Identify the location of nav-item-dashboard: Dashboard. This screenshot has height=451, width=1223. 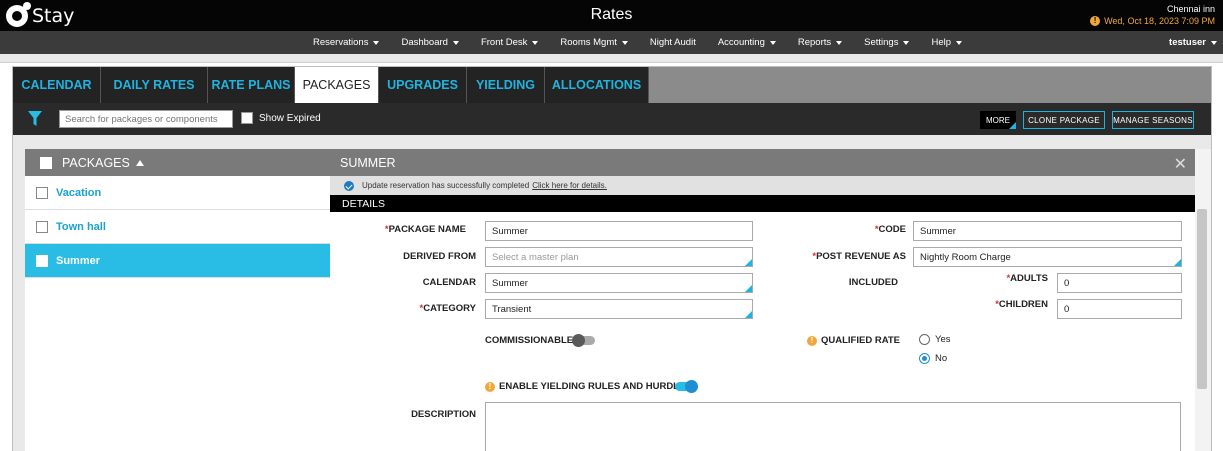
(430, 42).